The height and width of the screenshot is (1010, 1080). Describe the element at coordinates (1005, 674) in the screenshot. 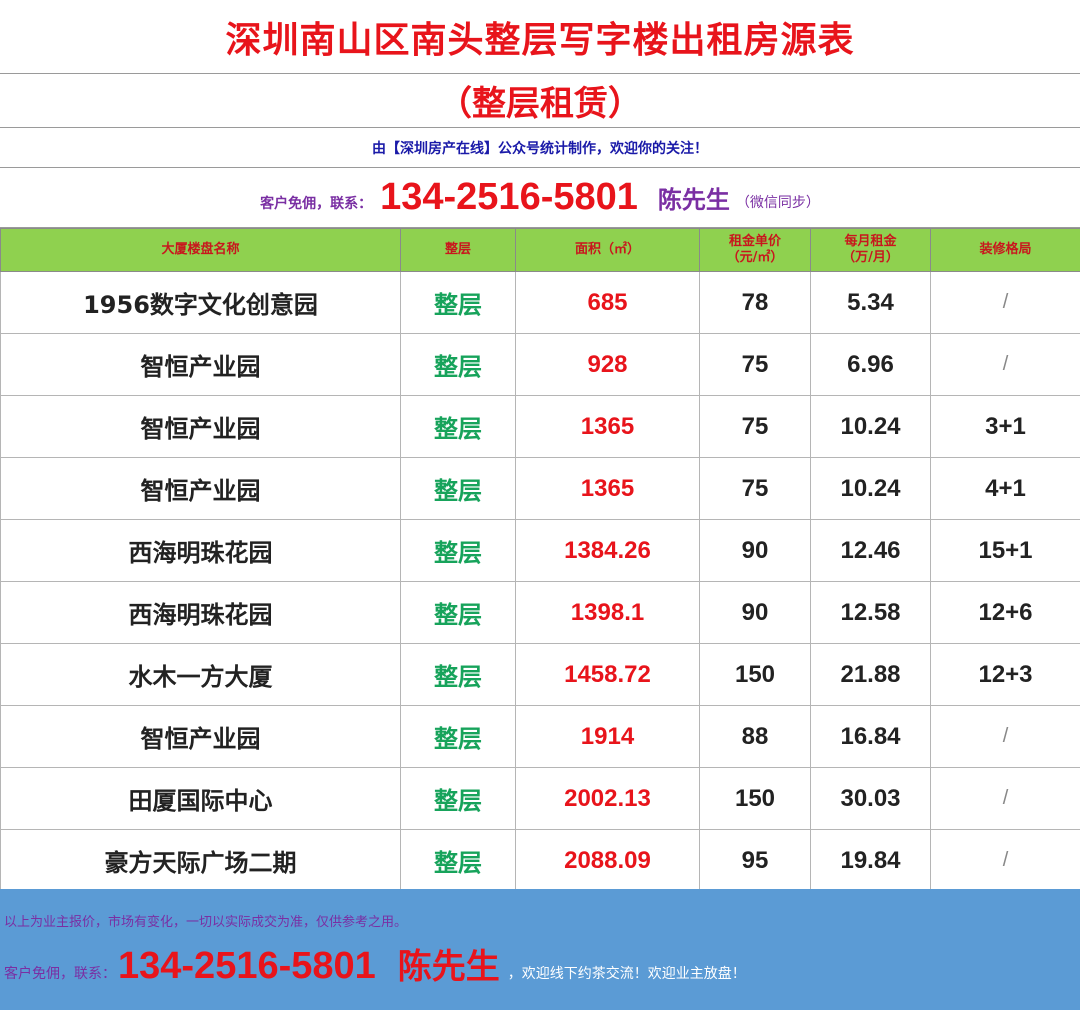

I see `layout-cell: 12+3` at that location.